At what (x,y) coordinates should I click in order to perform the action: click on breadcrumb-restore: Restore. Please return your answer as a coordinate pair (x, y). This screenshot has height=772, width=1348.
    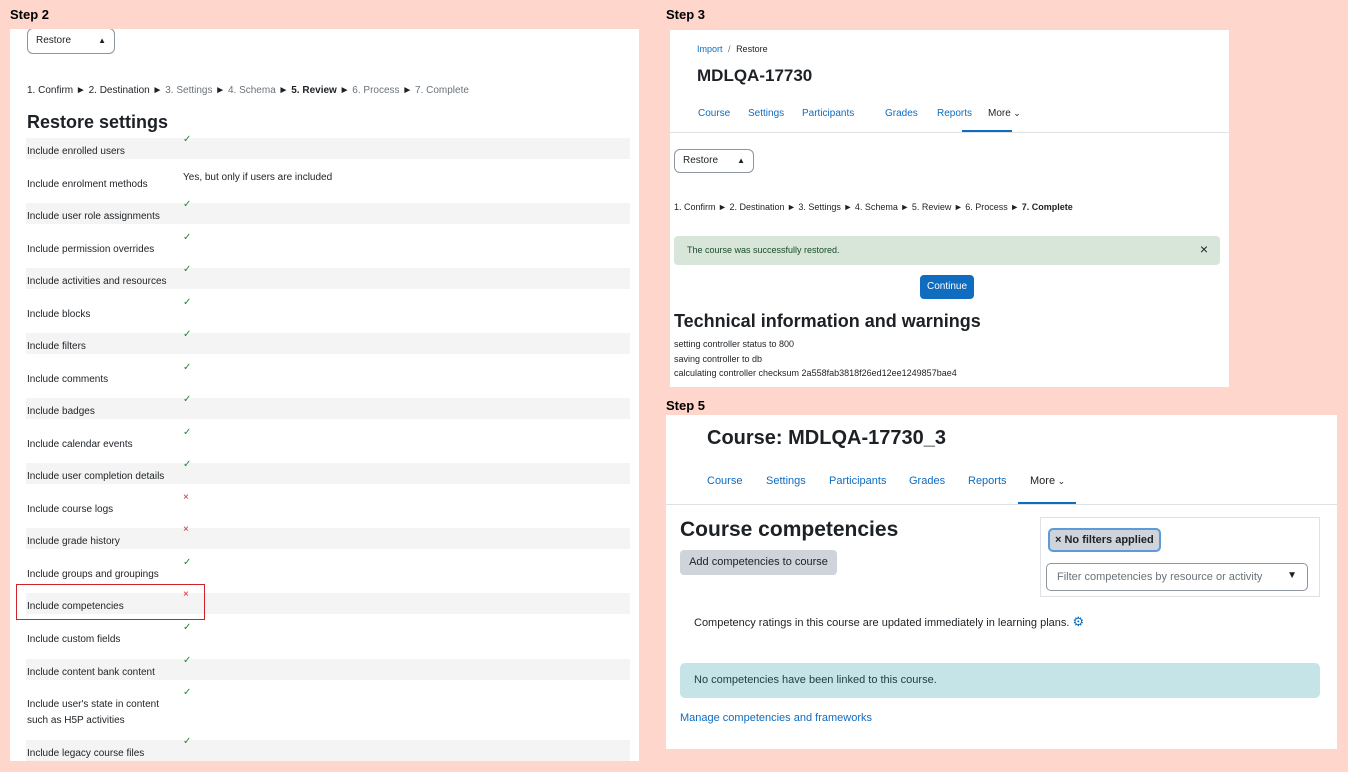
    Looking at the image, I should click on (752, 49).